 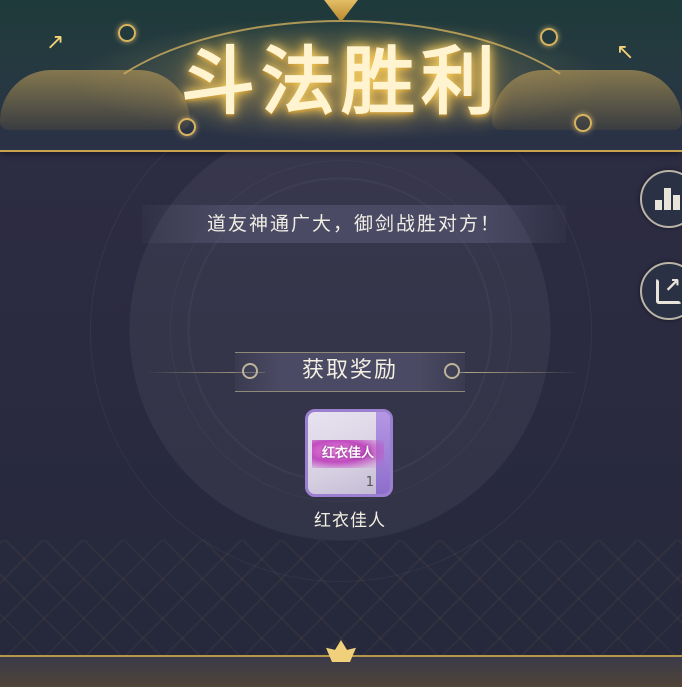 What do you see at coordinates (369, 482) in the screenshot?
I see `item-count: 1` at bounding box center [369, 482].